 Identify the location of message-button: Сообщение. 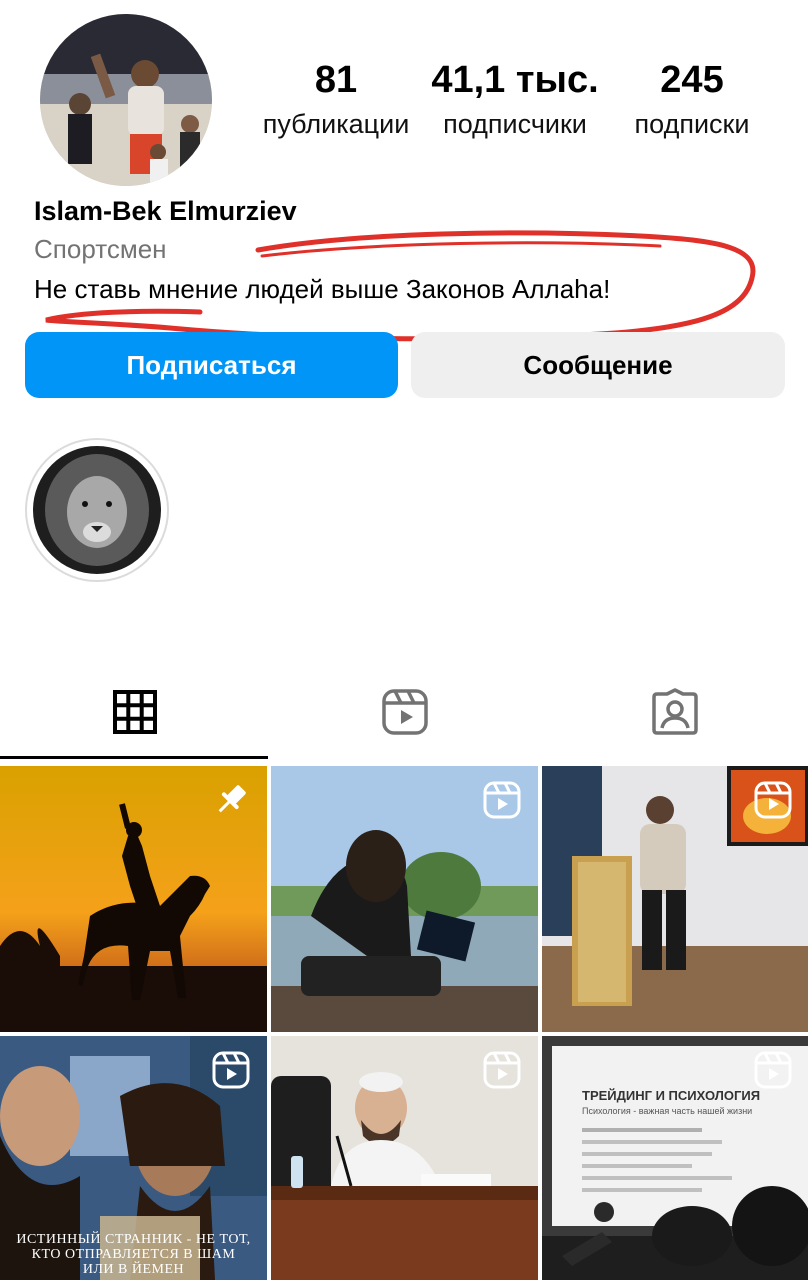
(598, 365).